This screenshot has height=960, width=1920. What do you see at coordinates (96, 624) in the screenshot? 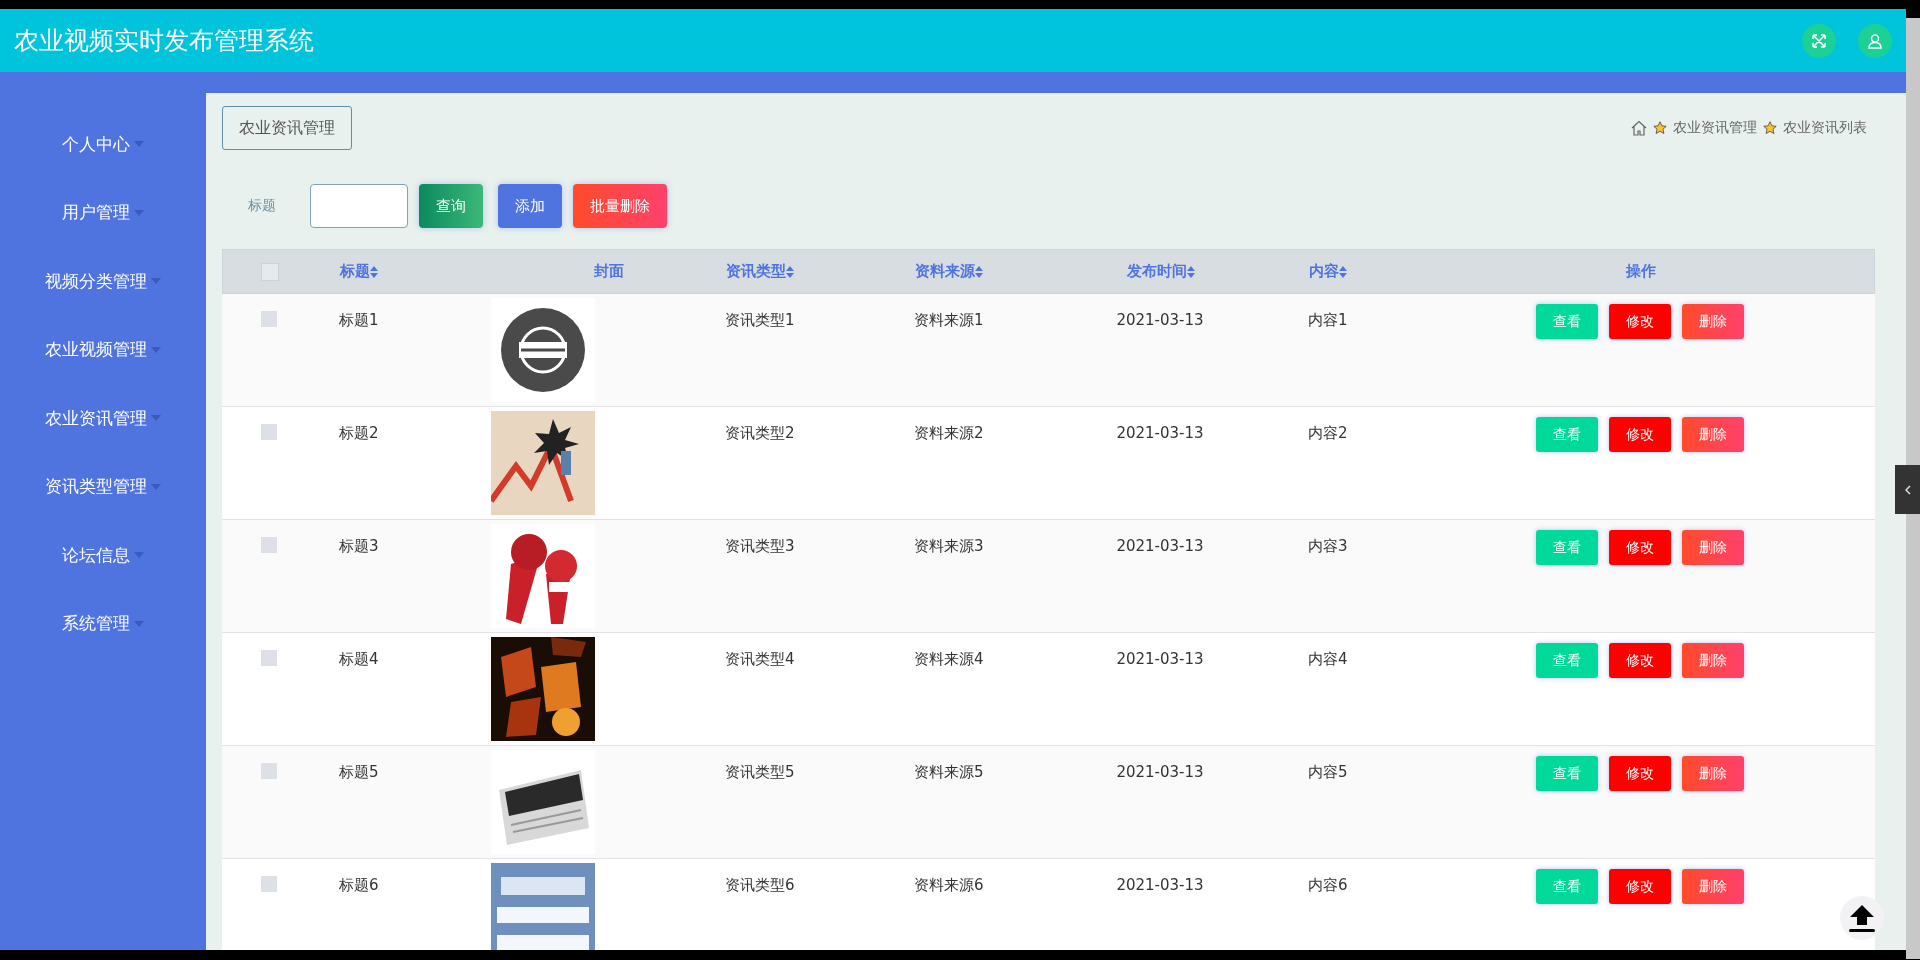
I see `sidebar-item: 系统管理` at bounding box center [96, 624].